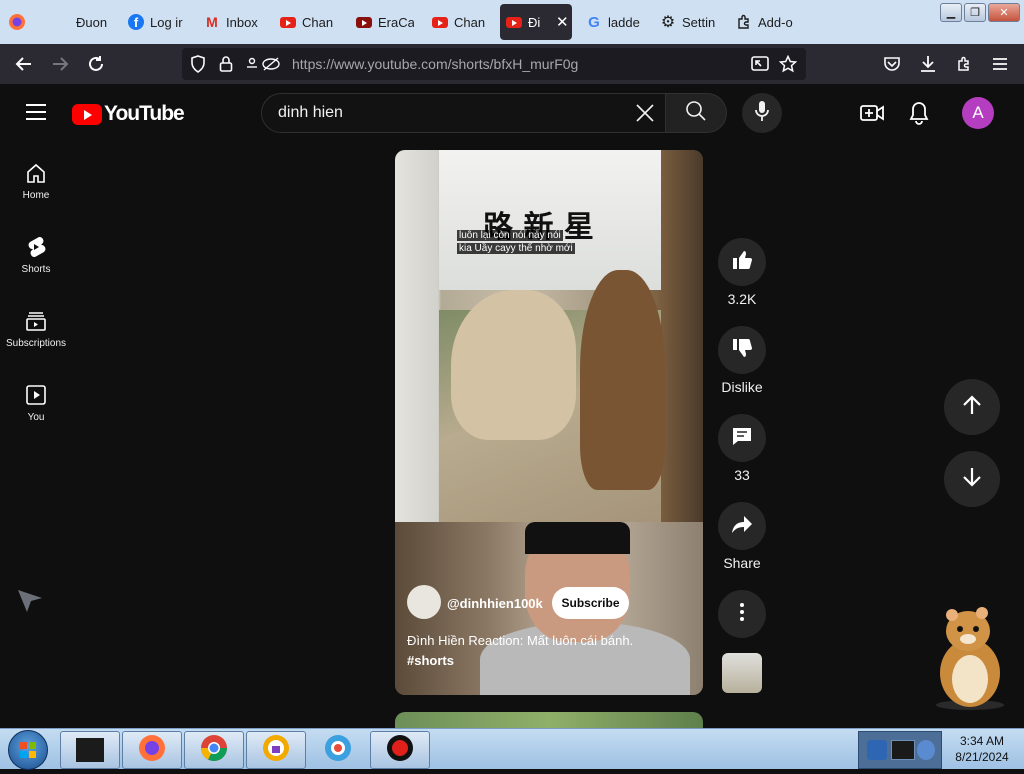 The height and width of the screenshot is (774, 1024). I want to click on system-tray, so click(900, 750).